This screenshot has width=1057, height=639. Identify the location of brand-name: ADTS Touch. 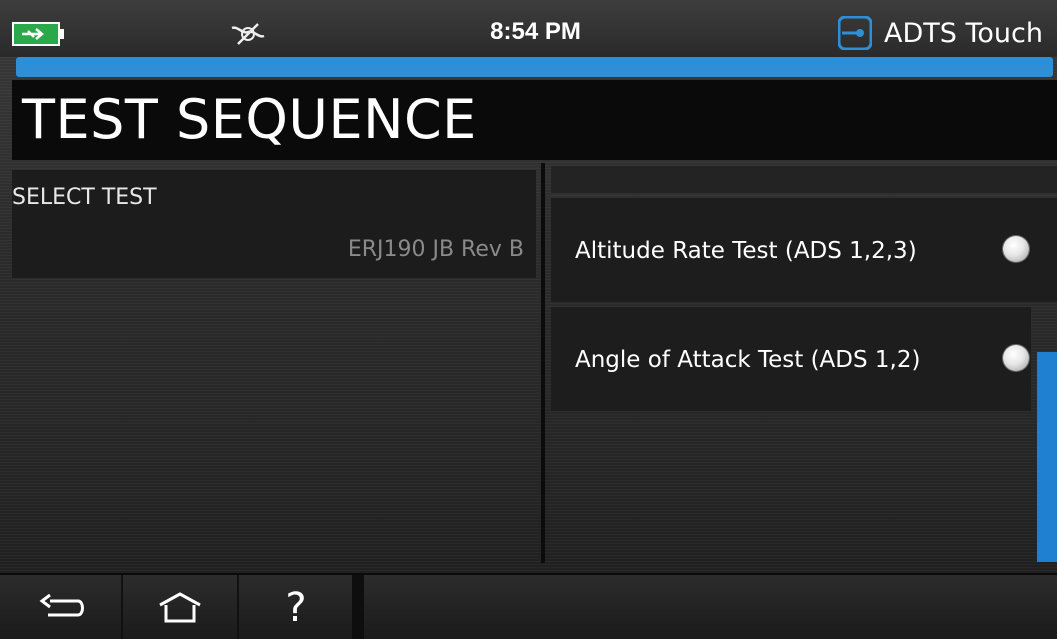
(963, 33).